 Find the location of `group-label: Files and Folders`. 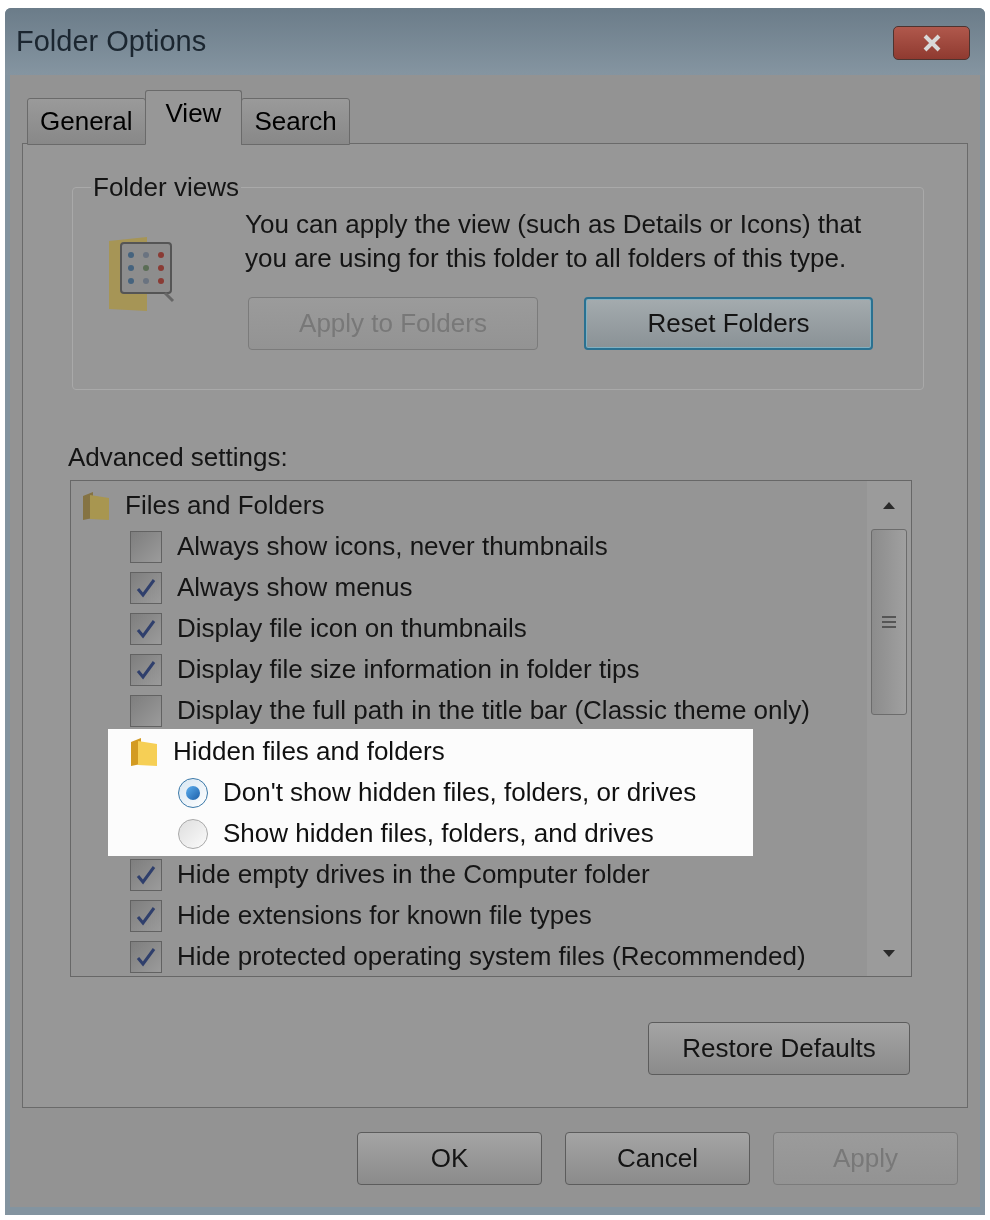

group-label: Files and Folders is located at coordinates (225, 505).